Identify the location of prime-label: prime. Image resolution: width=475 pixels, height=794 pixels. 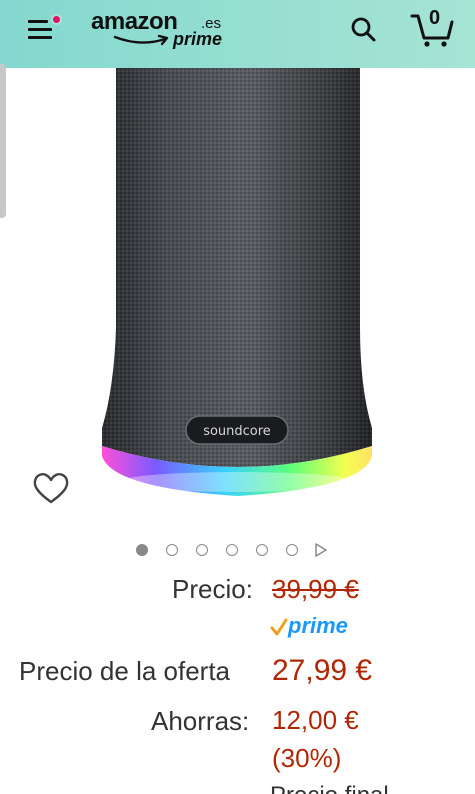
(318, 625).